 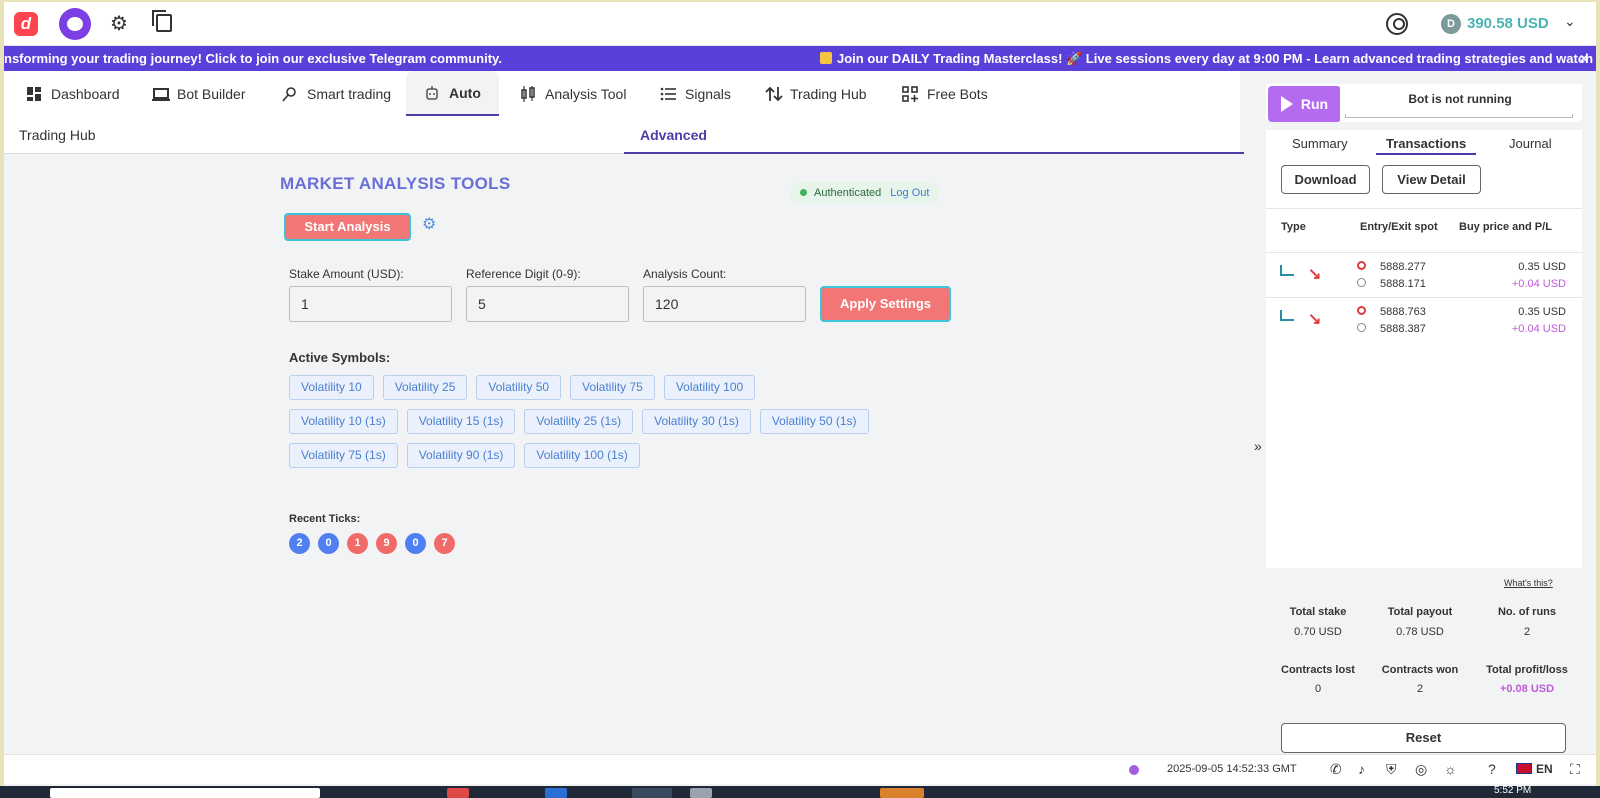 What do you see at coordinates (1527, 612) in the screenshot?
I see `stat-label: No. of runs` at bounding box center [1527, 612].